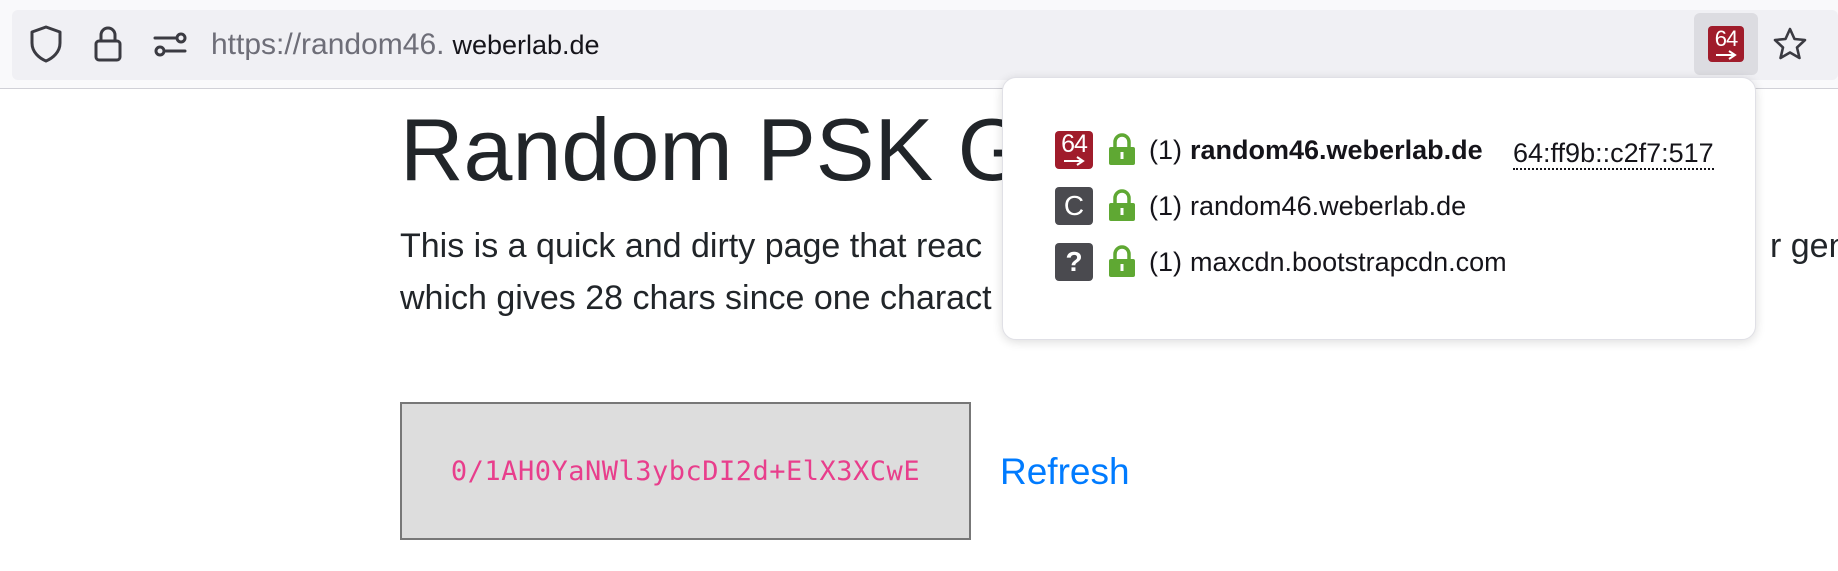 This screenshot has height=571, width=1838. I want to click on lead-line-1-right-fragment: r gen, so click(1804, 246).